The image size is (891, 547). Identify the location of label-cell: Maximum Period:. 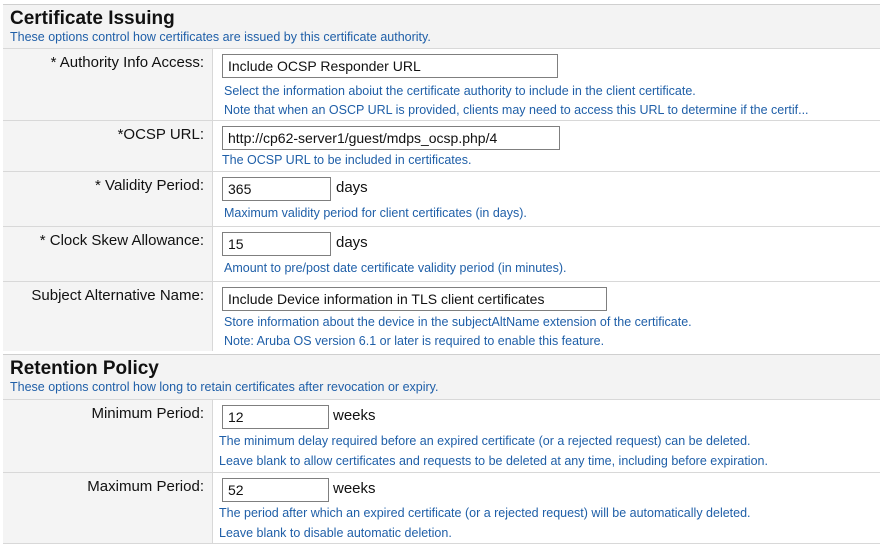
(108, 508).